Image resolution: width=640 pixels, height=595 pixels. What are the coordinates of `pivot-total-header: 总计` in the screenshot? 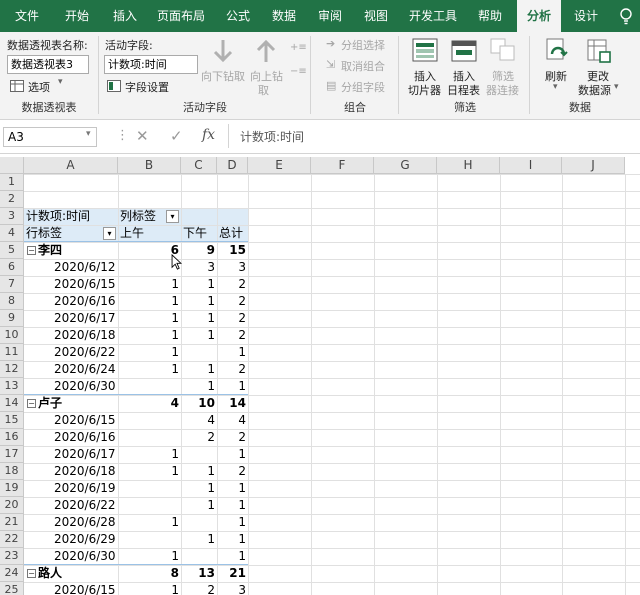 It's located at (232, 233).